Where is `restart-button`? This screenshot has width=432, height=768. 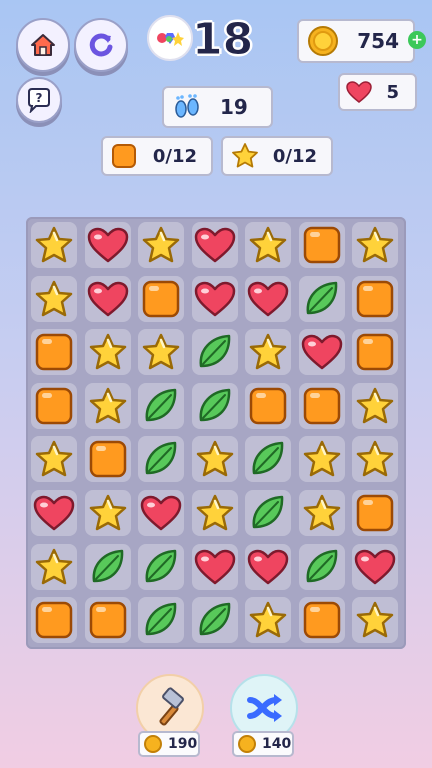 restart-button is located at coordinates (101, 45).